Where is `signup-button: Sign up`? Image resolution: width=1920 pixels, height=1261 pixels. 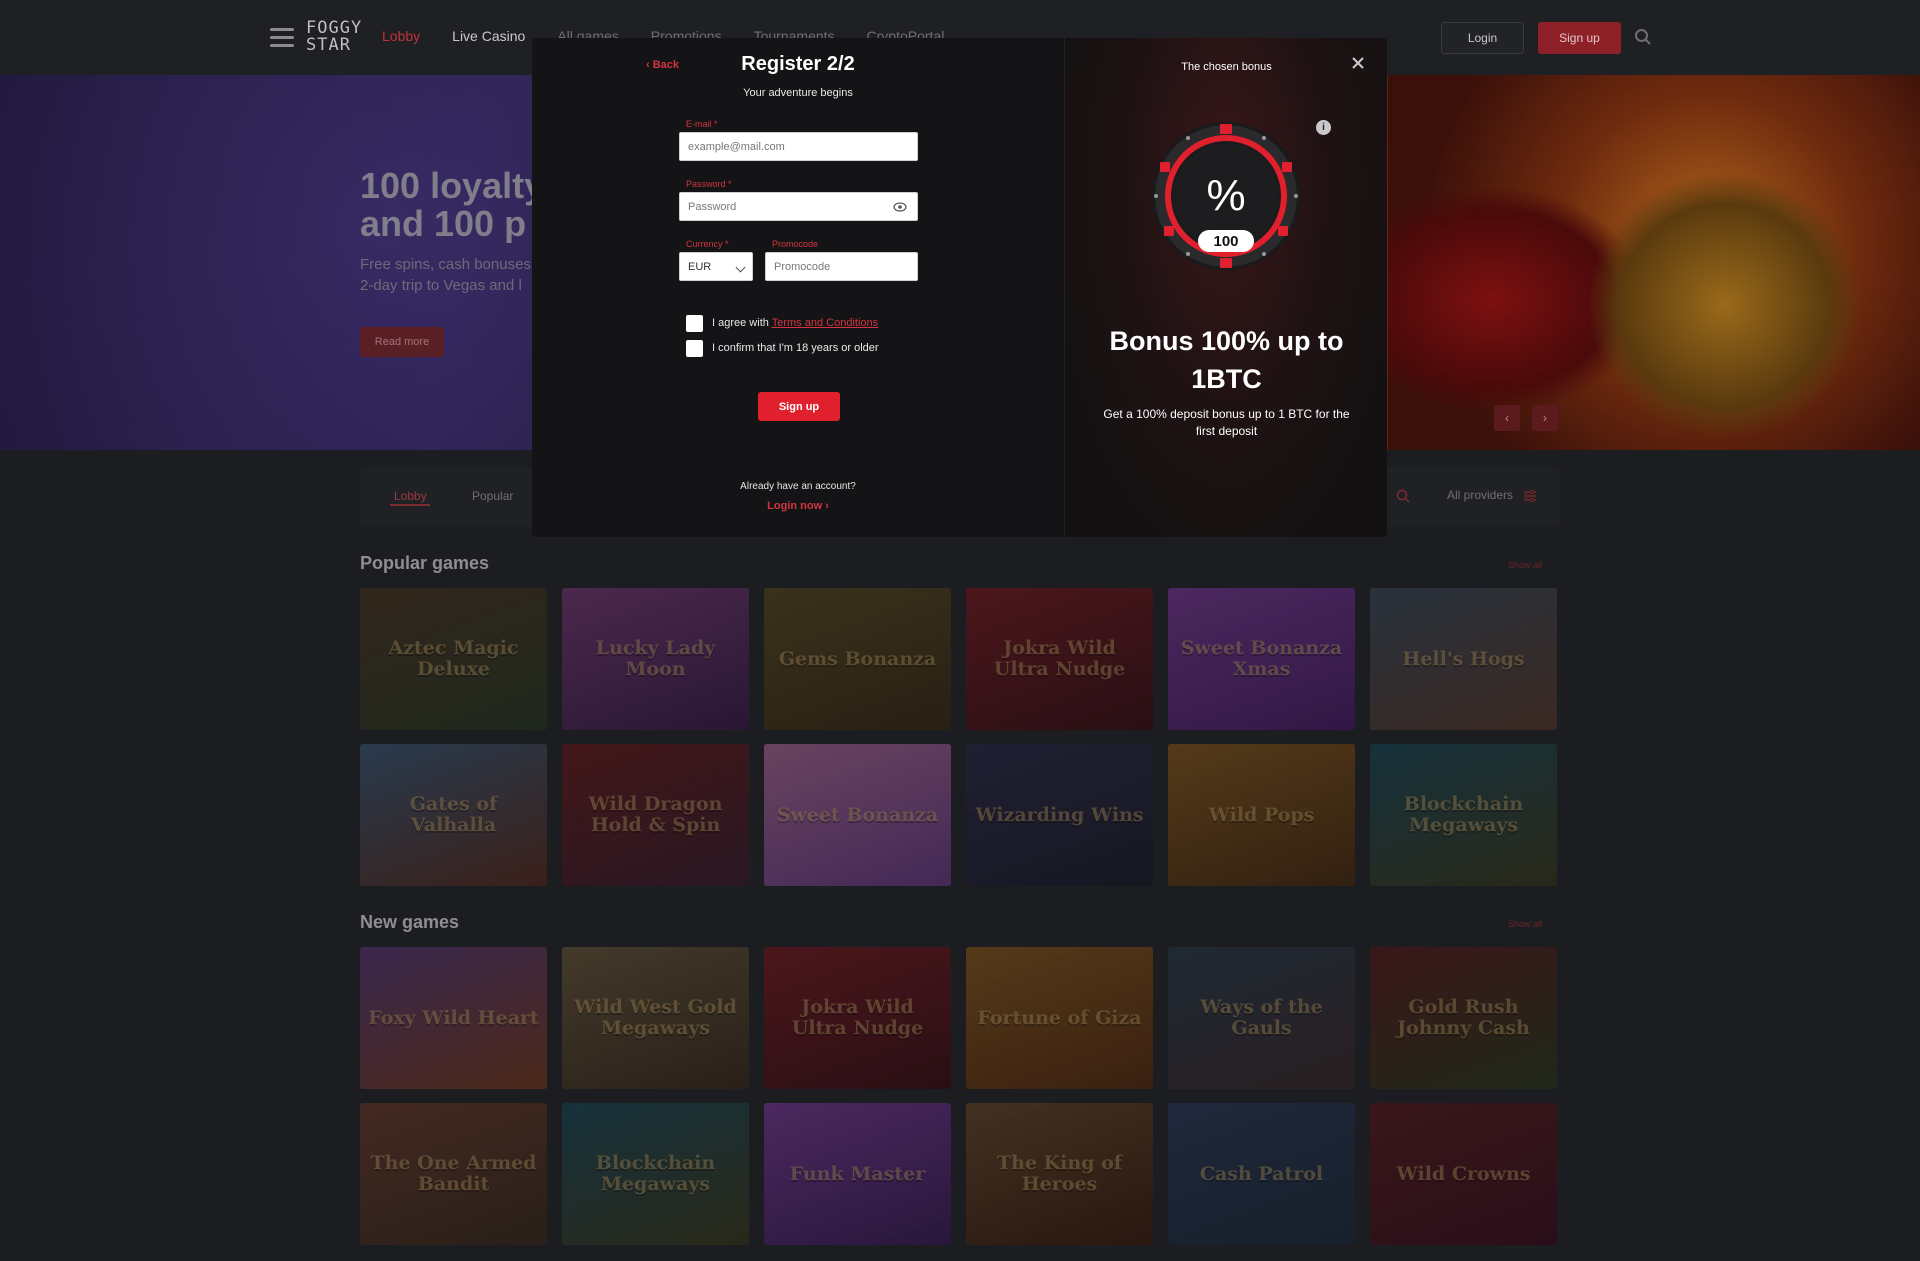 signup-button: Sign up is located at coordinates (799, 406).